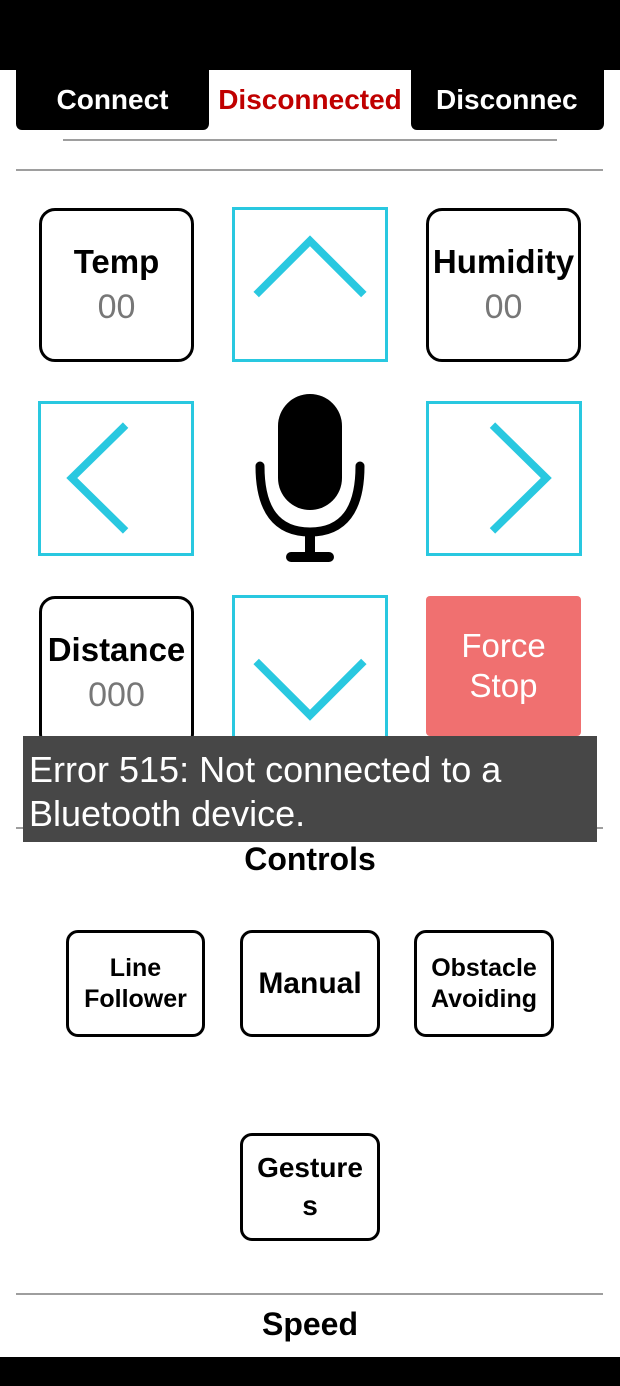  I want to click on manual-button: Manual, so click(310, 983).